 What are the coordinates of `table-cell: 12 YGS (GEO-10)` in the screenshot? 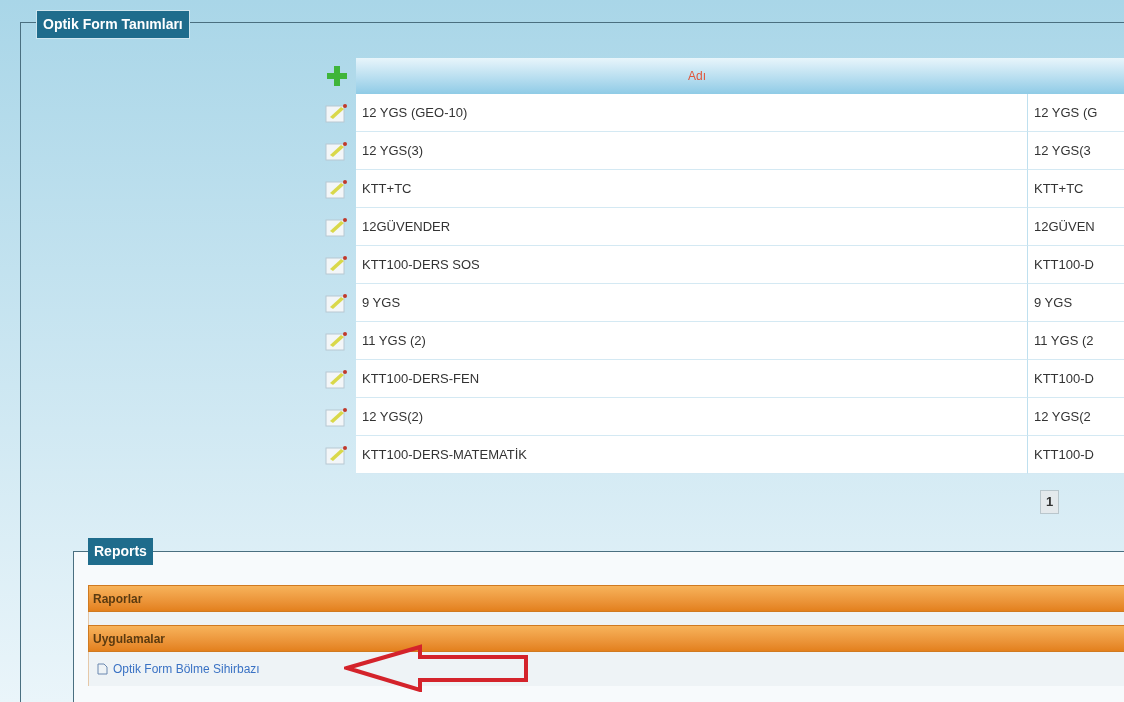 It's located at (692, 113).